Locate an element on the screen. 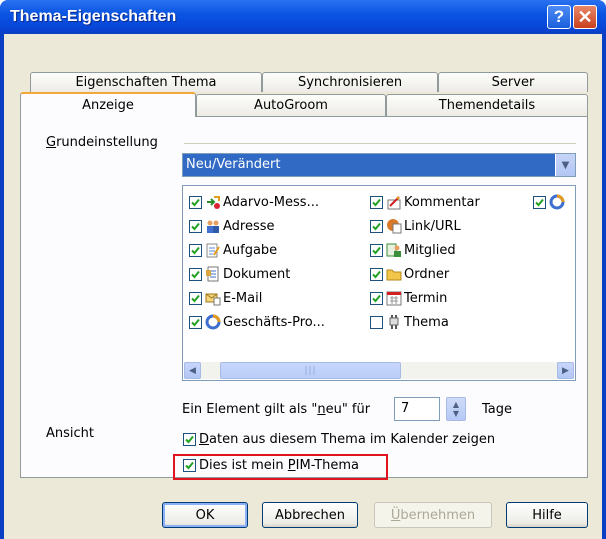  comment-icon is located at coordinates (394, 202).